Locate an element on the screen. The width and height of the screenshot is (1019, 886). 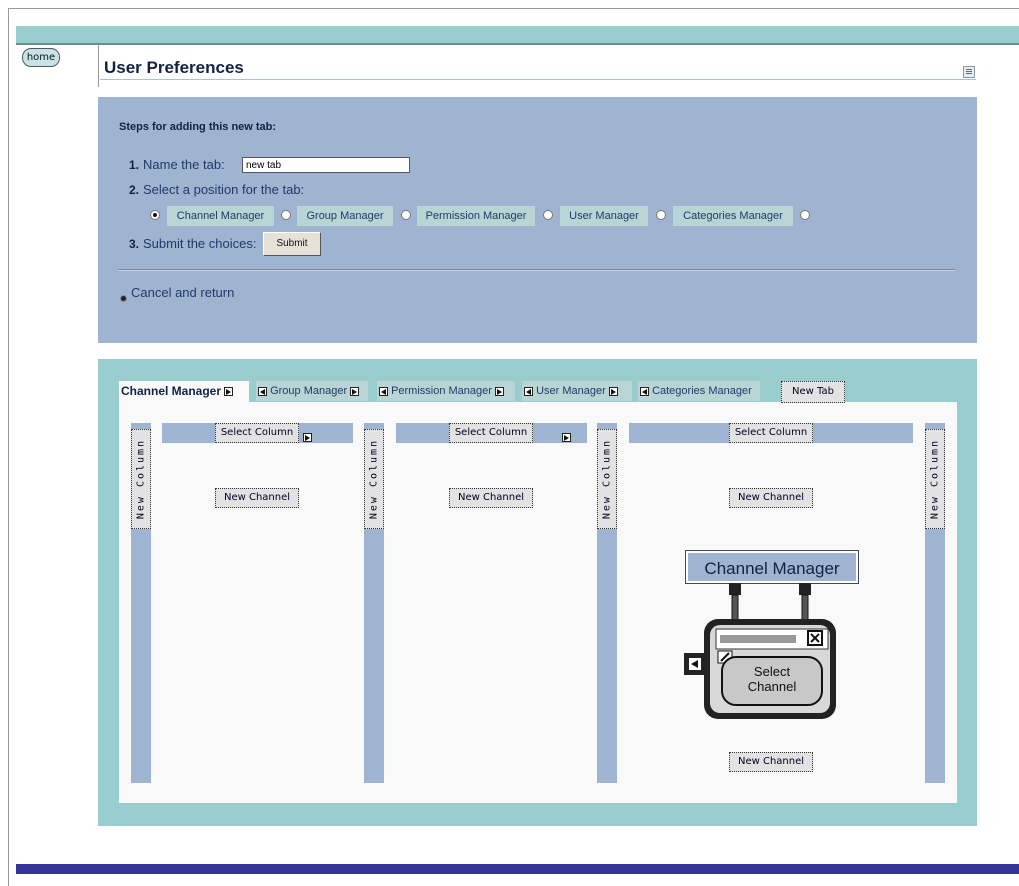
tab-user-manager: User Manager is located at coordinates (577, 391).